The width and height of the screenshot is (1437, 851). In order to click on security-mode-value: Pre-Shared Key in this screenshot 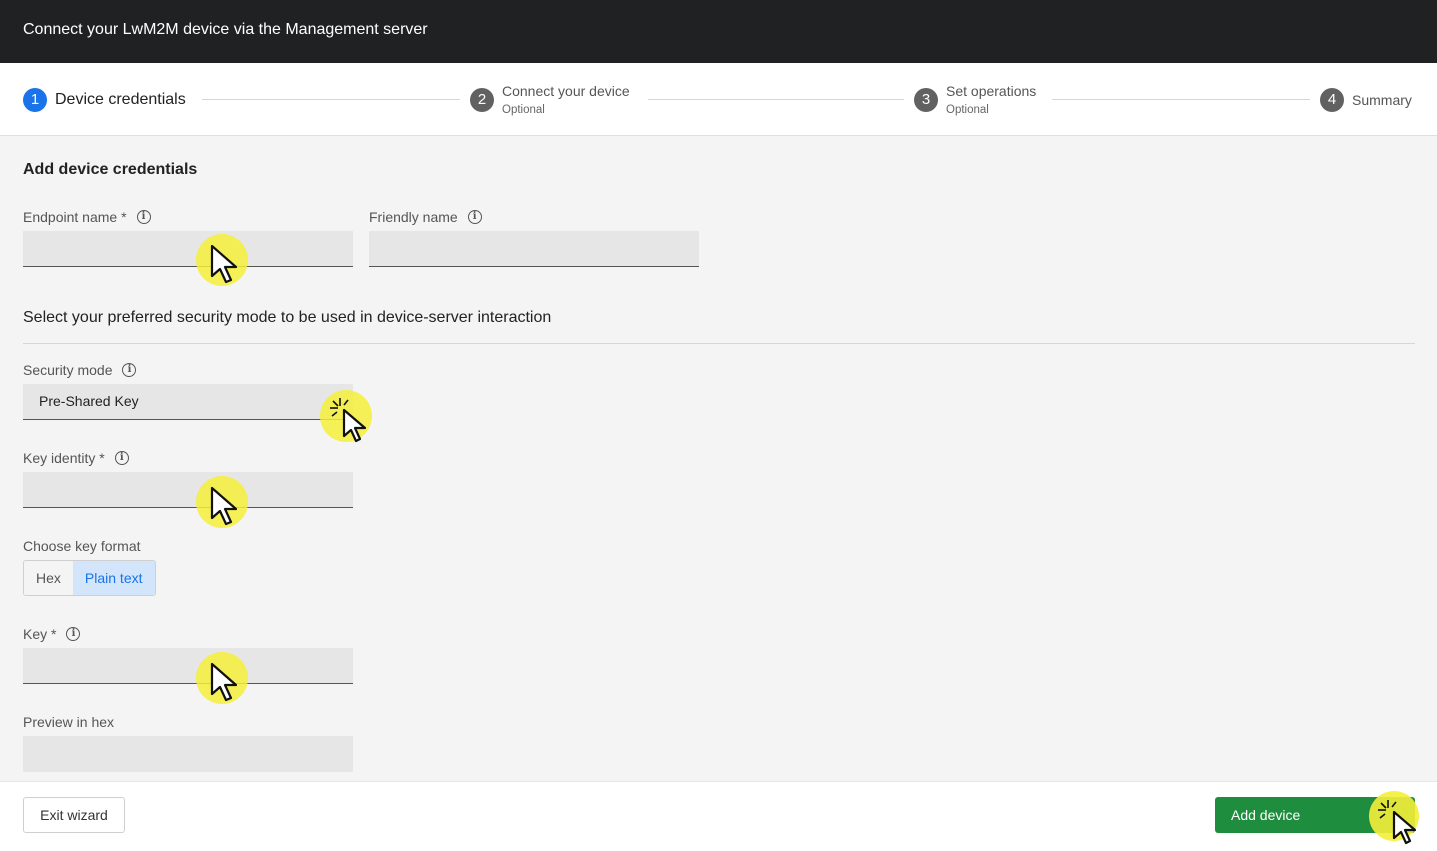, I will do `click(89, 401)`.